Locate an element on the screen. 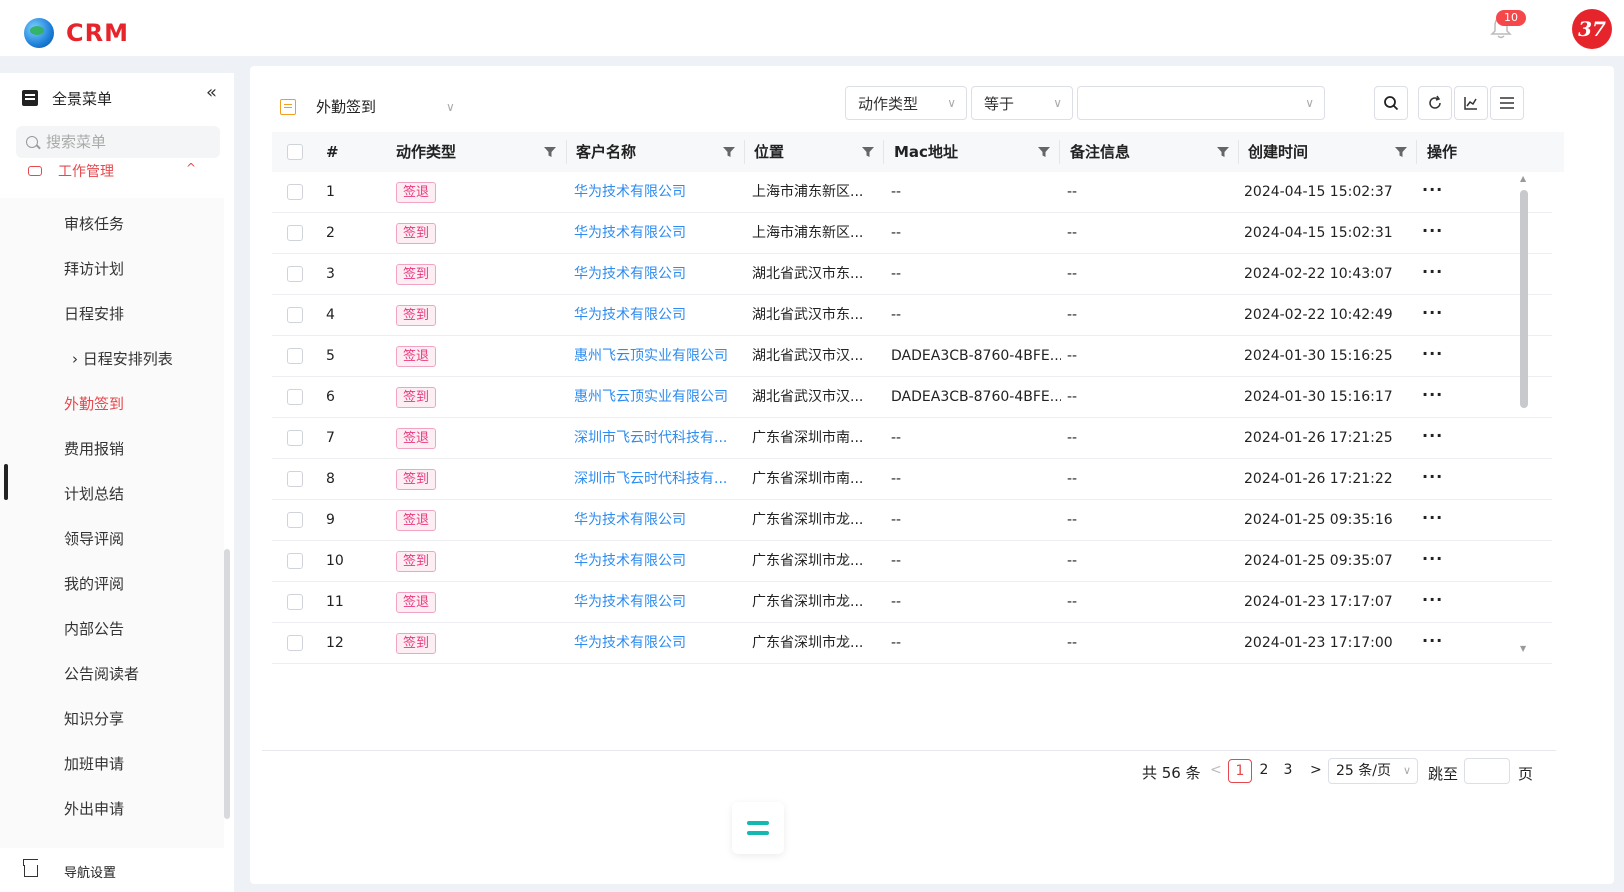 This screenshot has width=1624, height=892. column-header: Mac地址 is located at coordinates (926, 152).